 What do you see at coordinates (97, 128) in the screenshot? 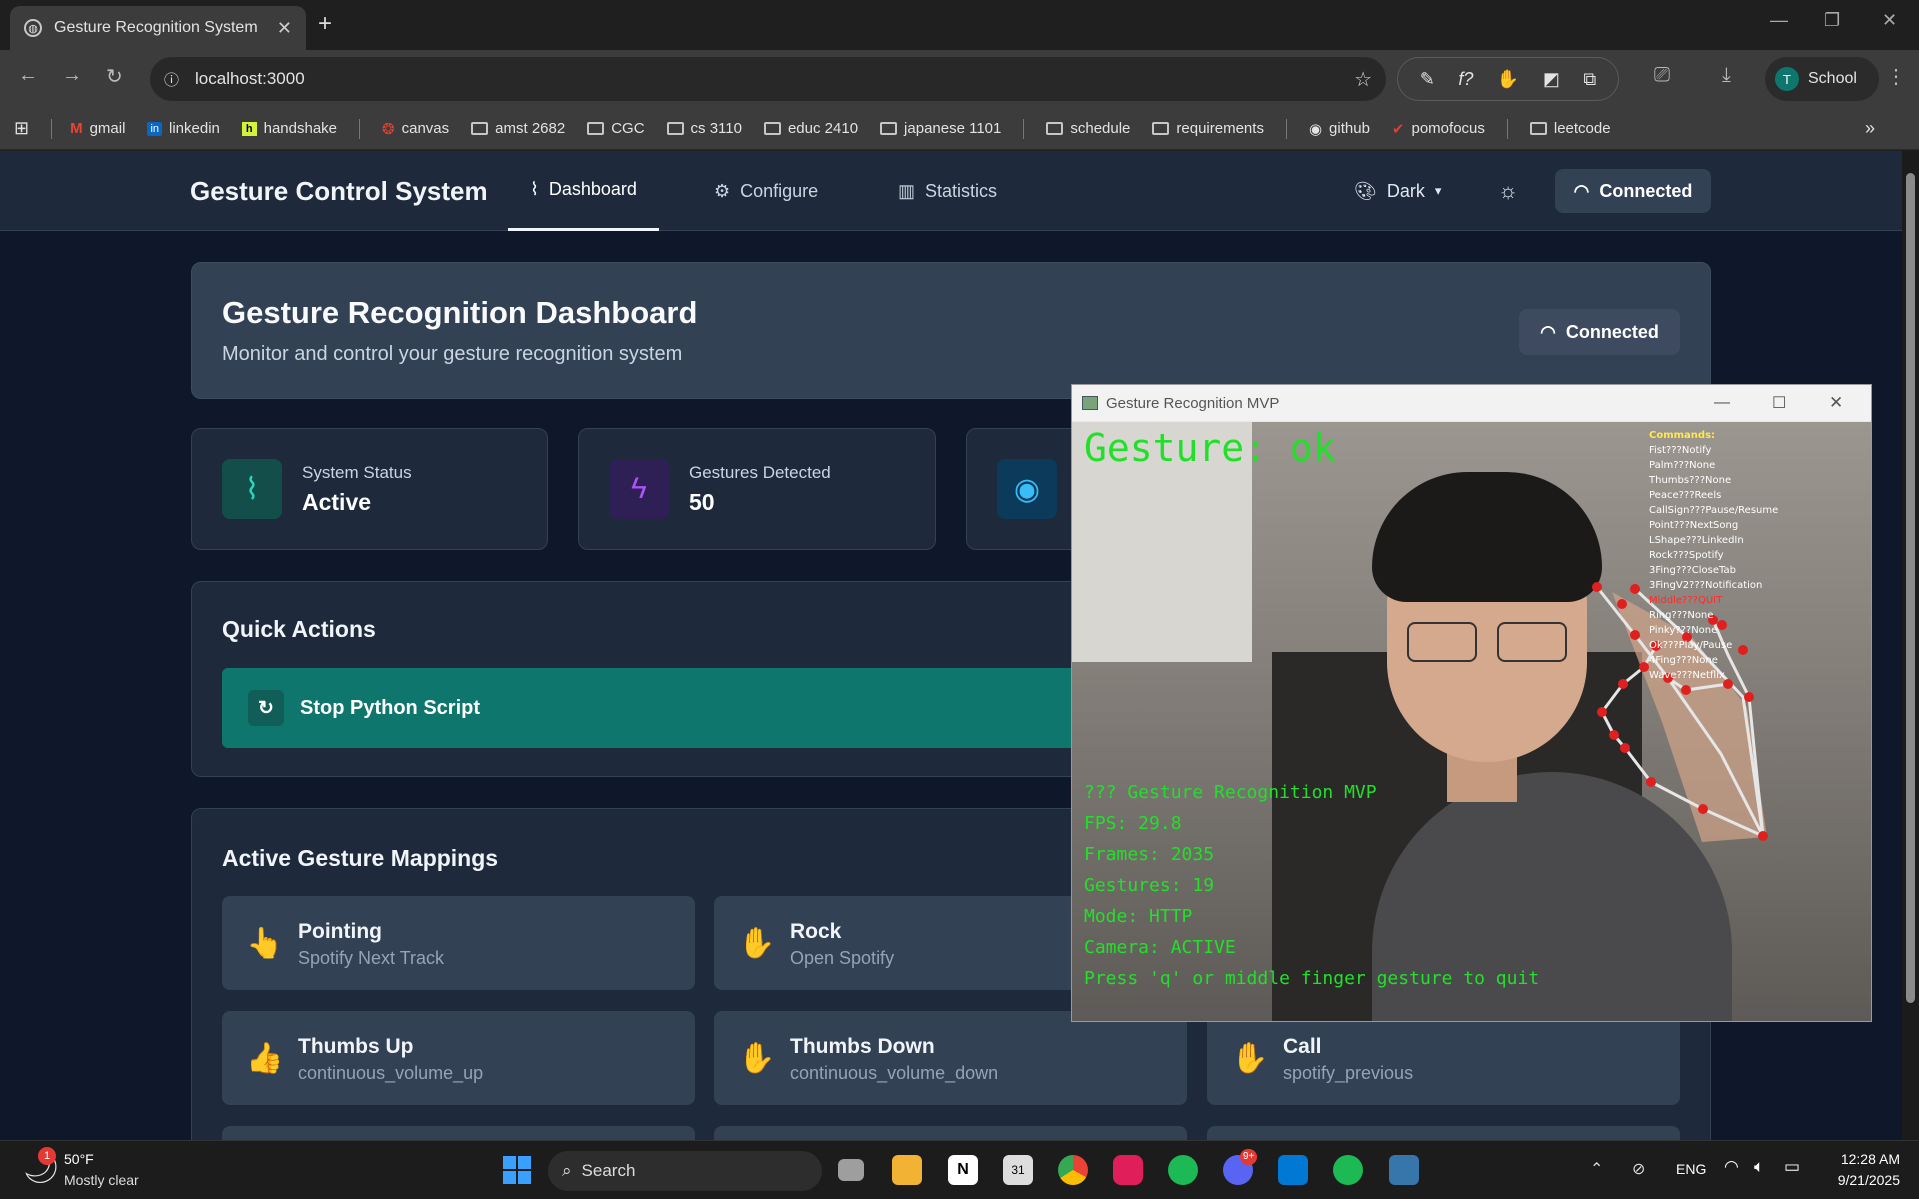
I see `bookmark-gmail: Mgmail` at bounding box center [97, 128].